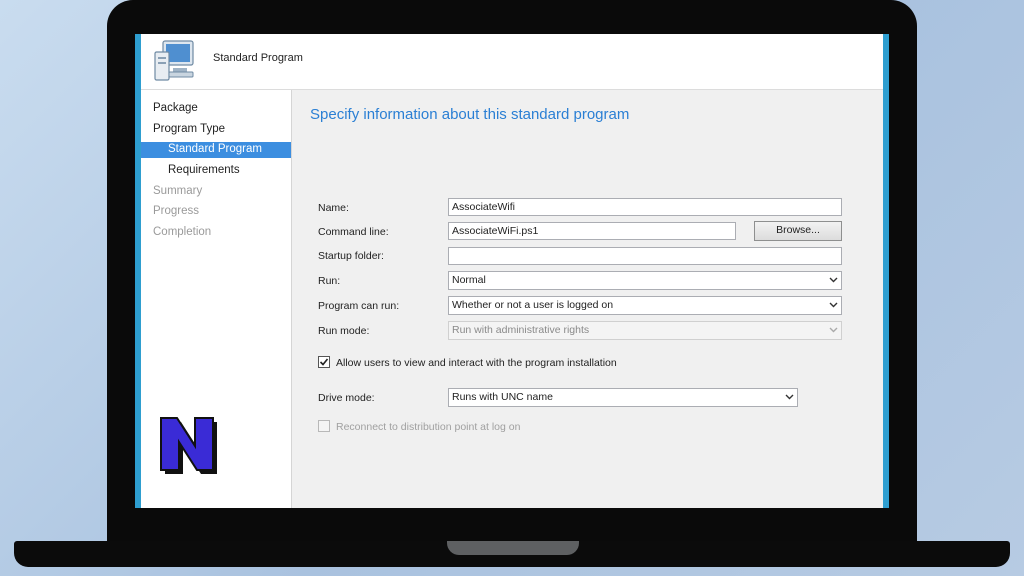 Image resolution: width=1024 pixels, height=576 pixels. Describe the element at coordinates (329, 281) in the screenshot. I see `run-label: Run:` at that location.